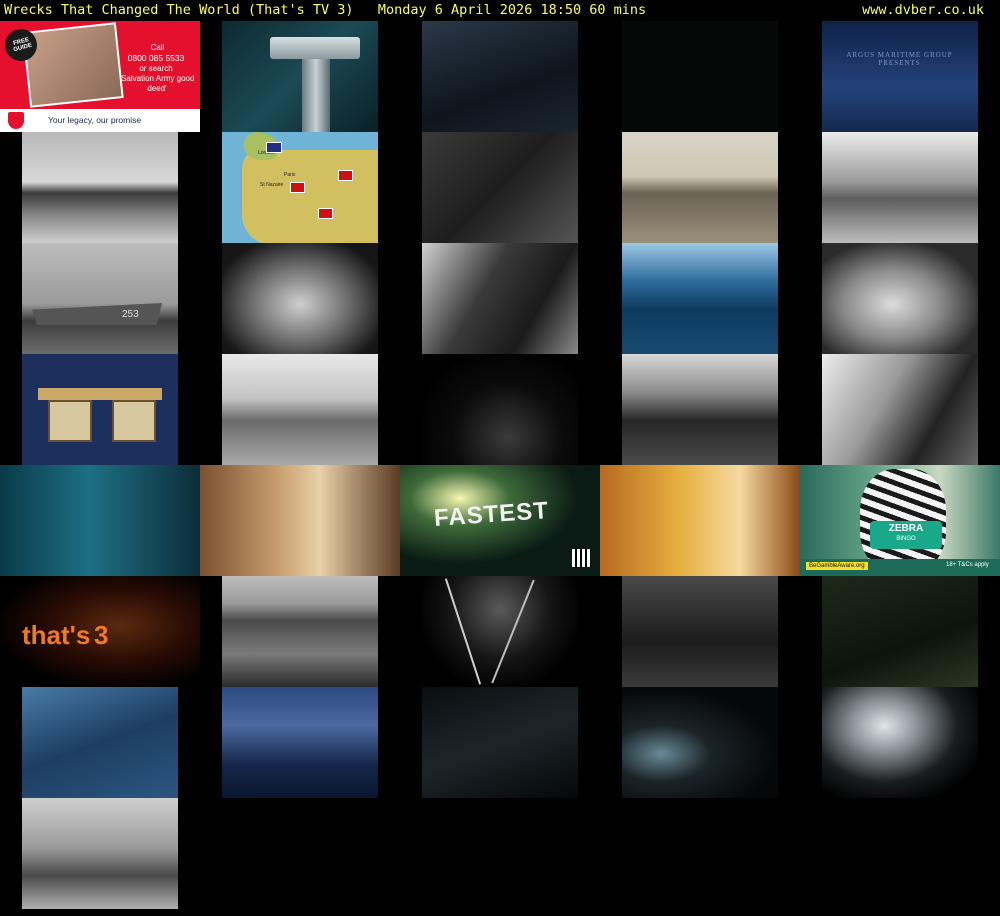 The height and width of the screenshot is (916, 1000). I want to click on frame-bw-night-ship, so click(700, 631).